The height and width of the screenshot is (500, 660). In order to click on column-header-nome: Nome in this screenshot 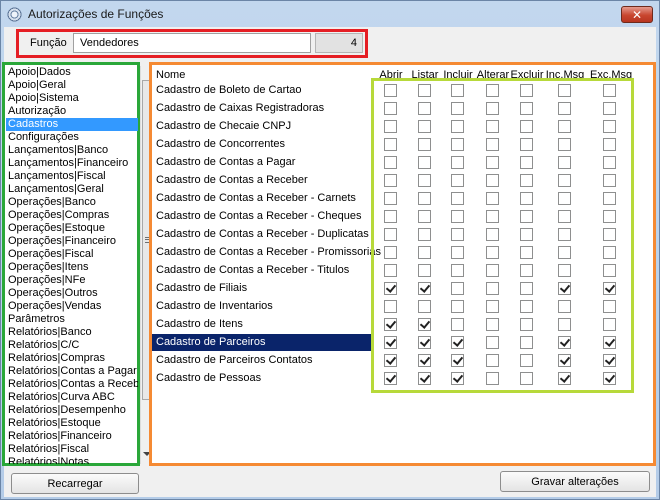, I will do `click(170, 75)`.